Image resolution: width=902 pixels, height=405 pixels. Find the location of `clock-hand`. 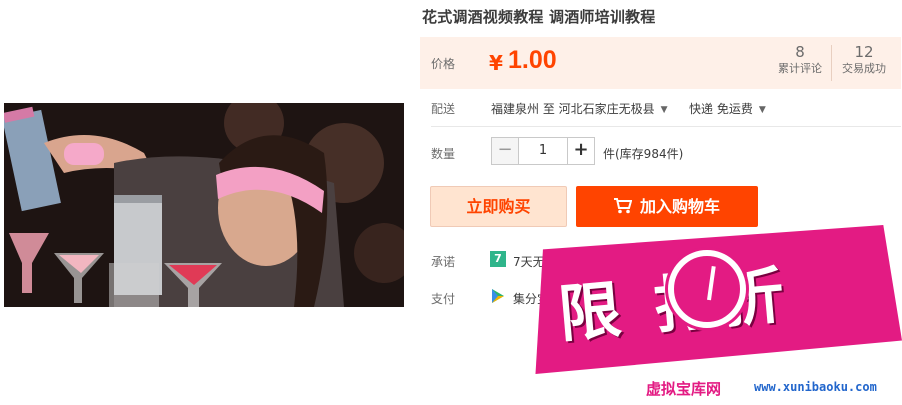

clock-hand is located at coordinates (711, 283).